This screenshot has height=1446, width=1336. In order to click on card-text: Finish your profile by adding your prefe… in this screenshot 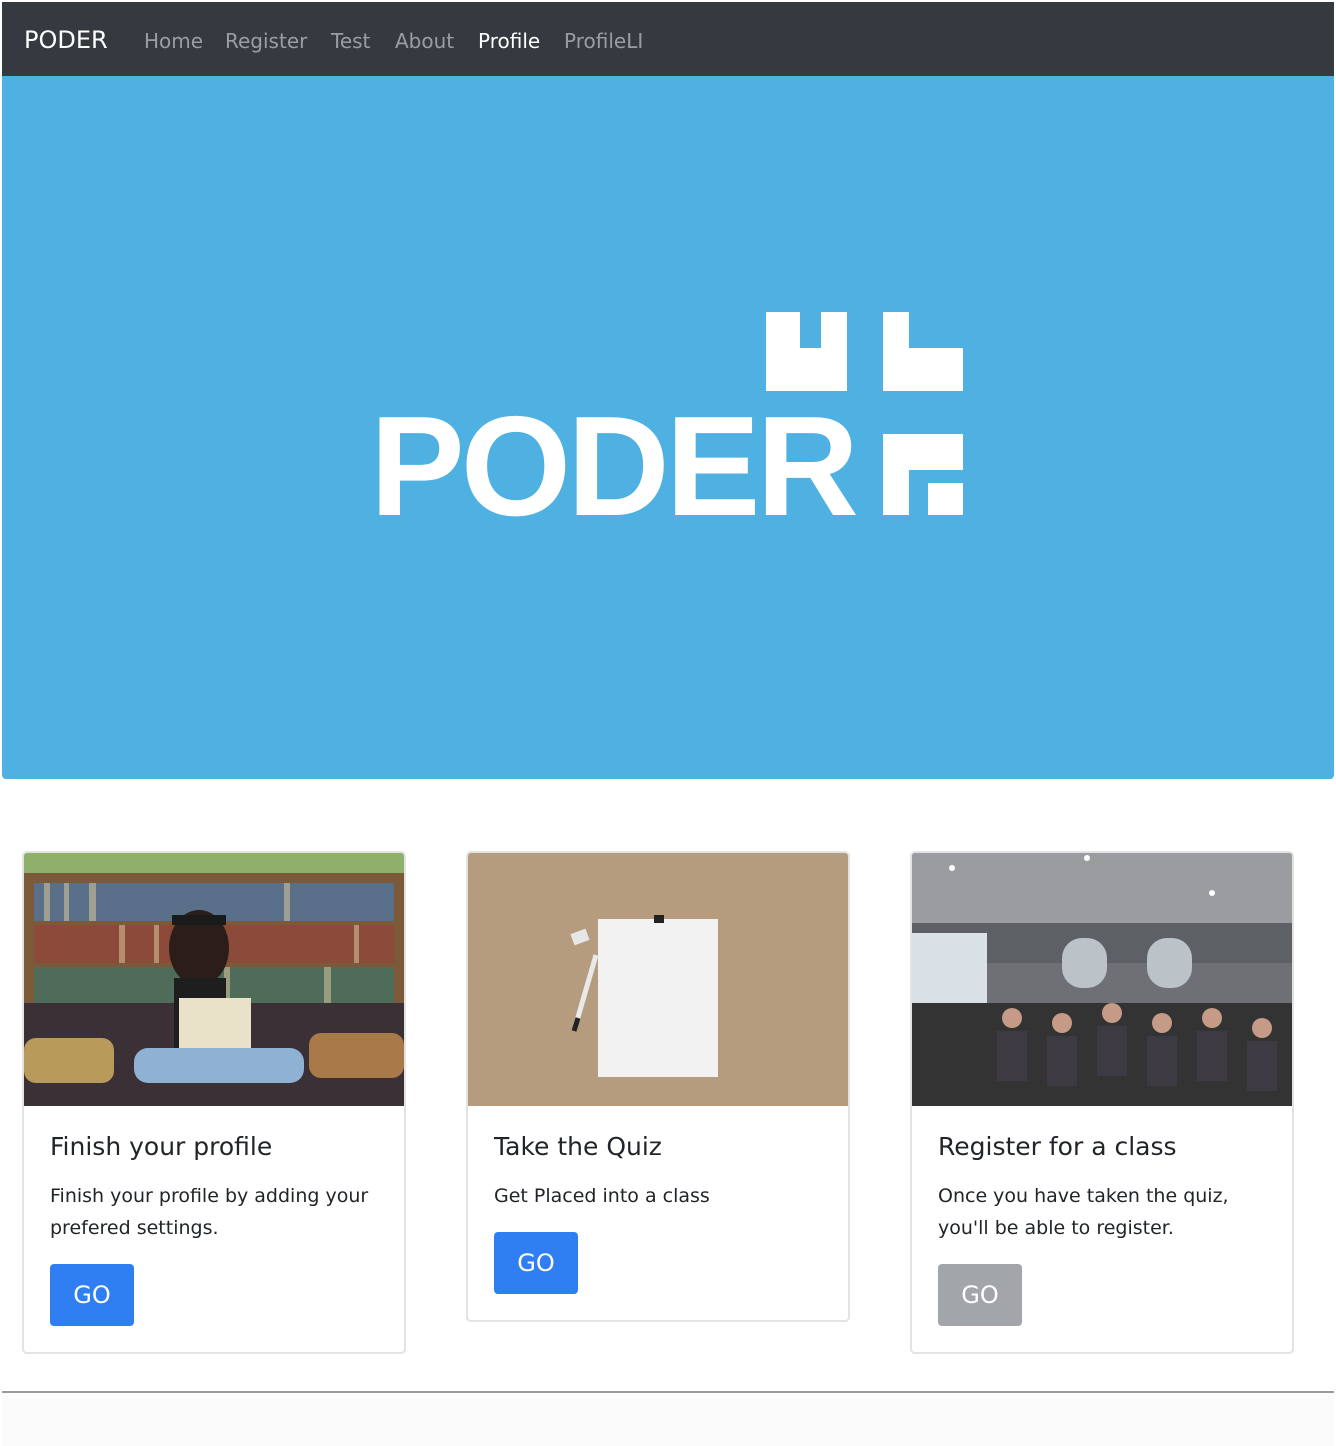, I will do `click(209, 1212)`.